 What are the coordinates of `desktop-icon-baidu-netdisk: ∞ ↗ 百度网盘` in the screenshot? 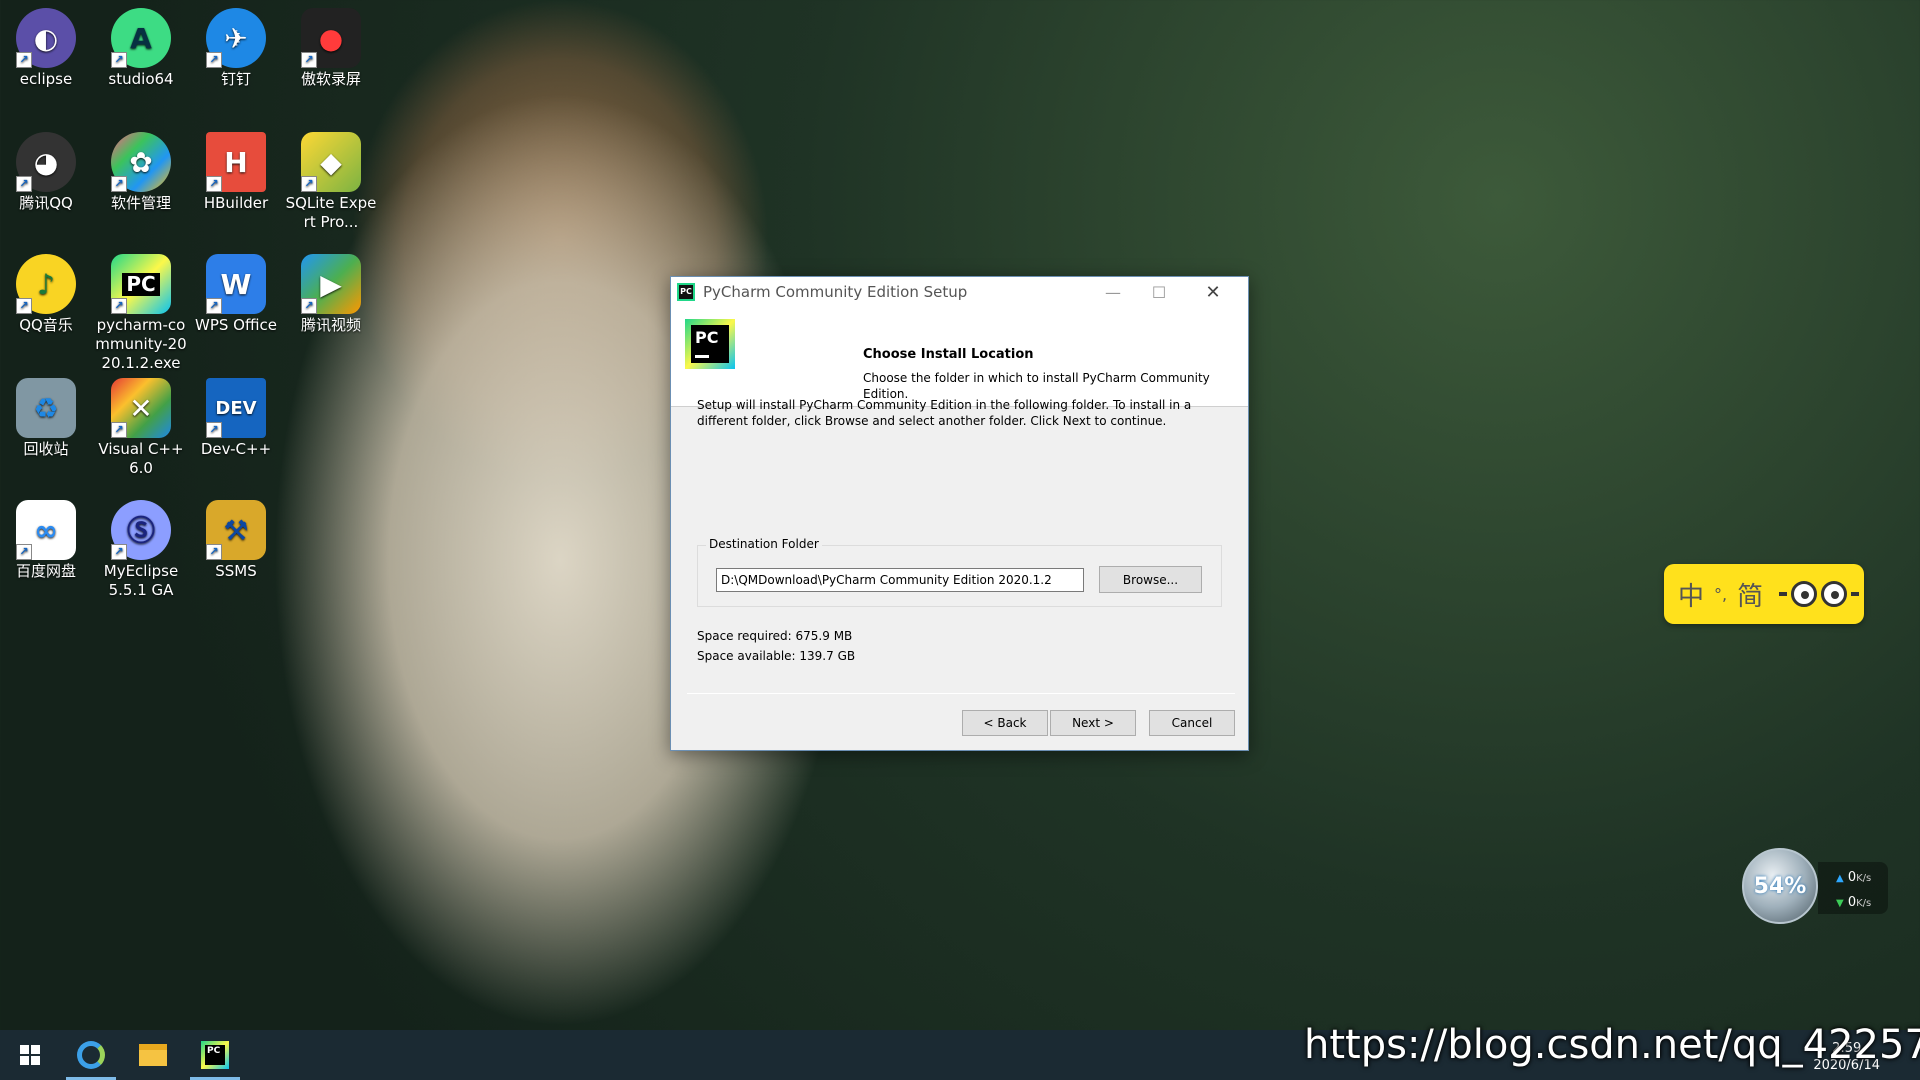 It's located at (46, 538).